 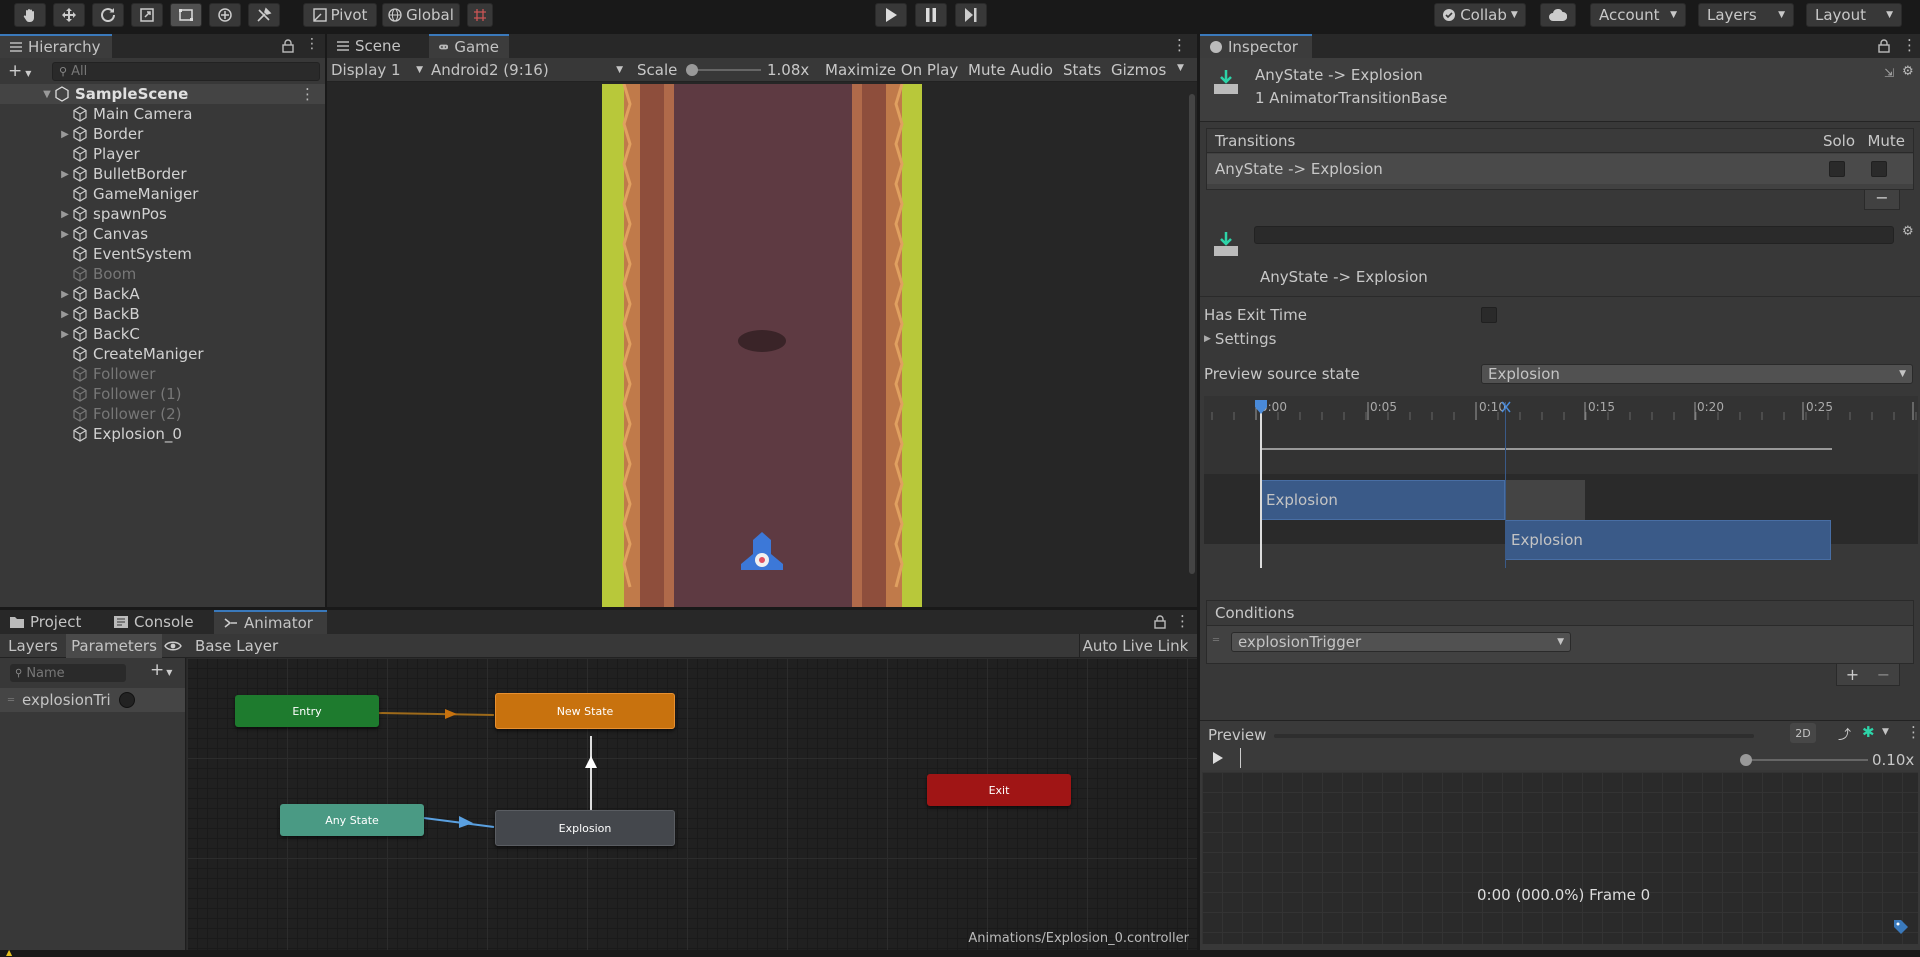 What do you see at coordinates (307, 711) in the screenshot?
I see `state-entry: Entry` at bounding box center [307, 711].